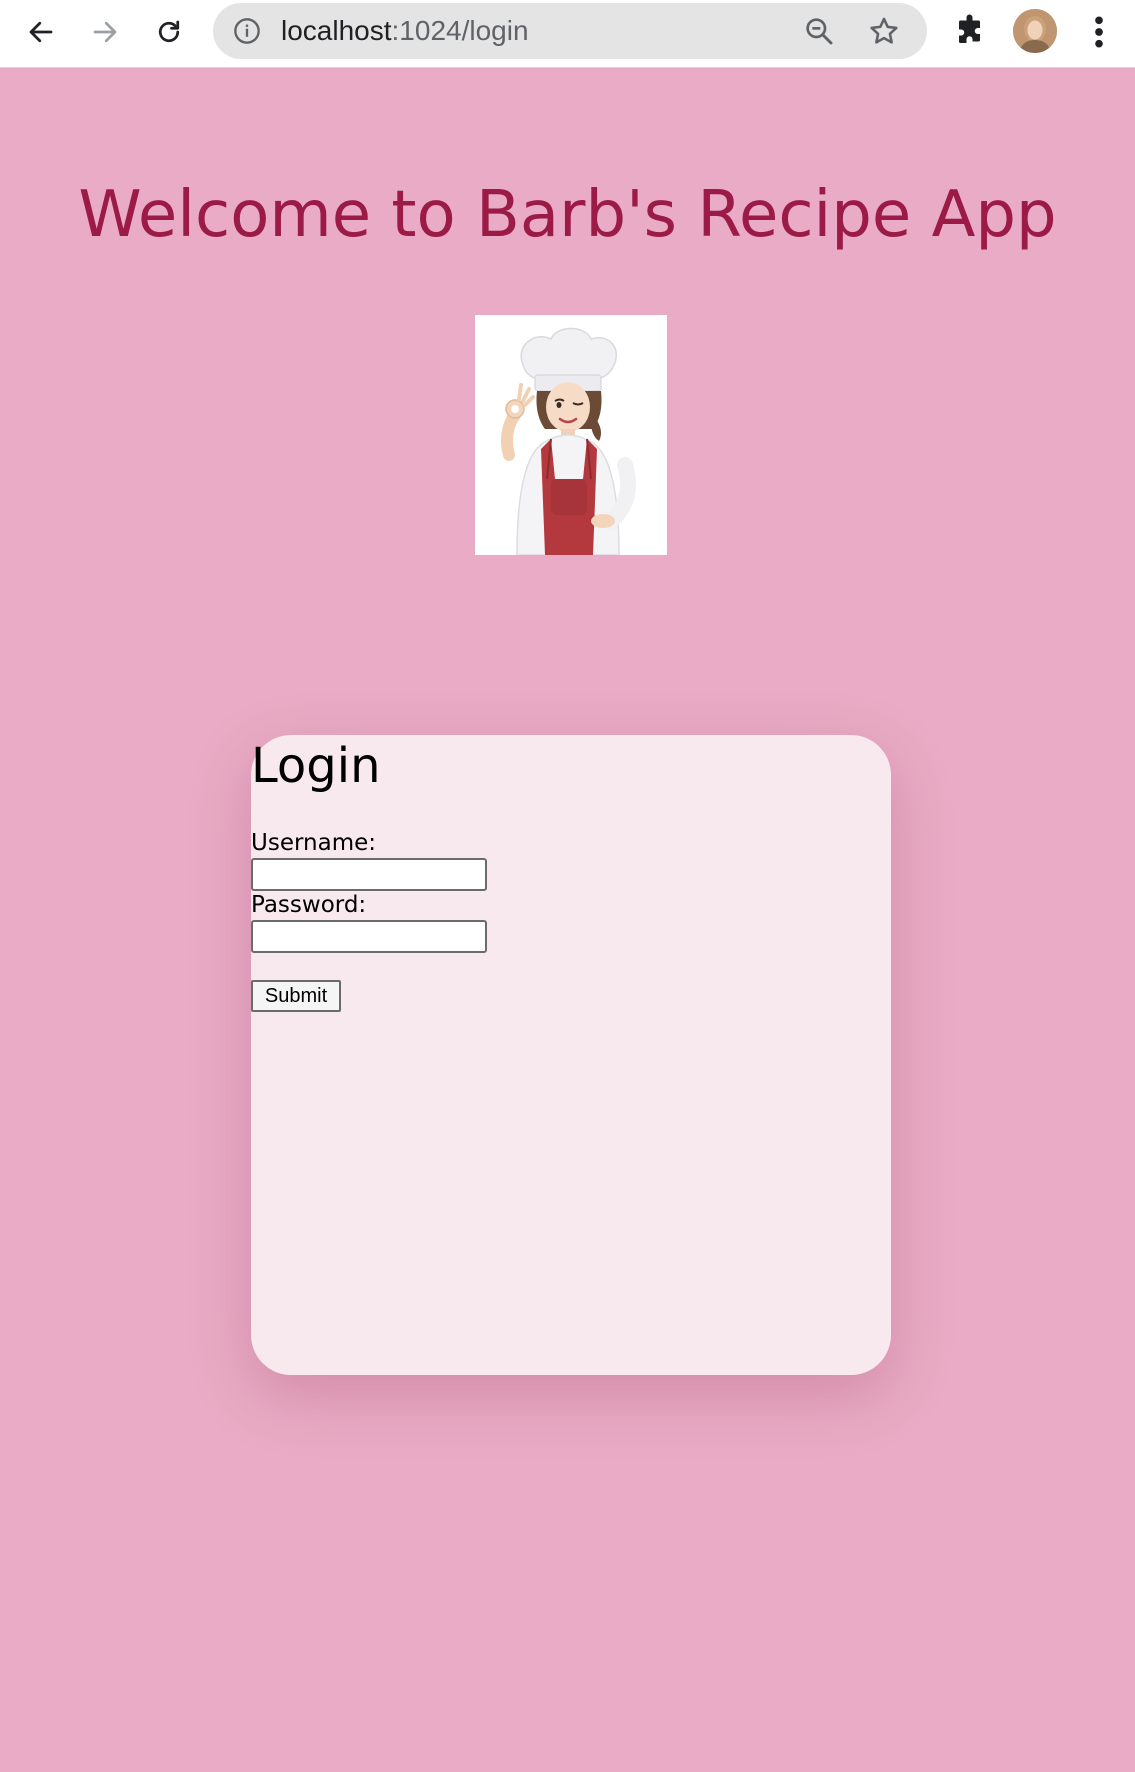  I want to click on password-input, so click(369, 936).